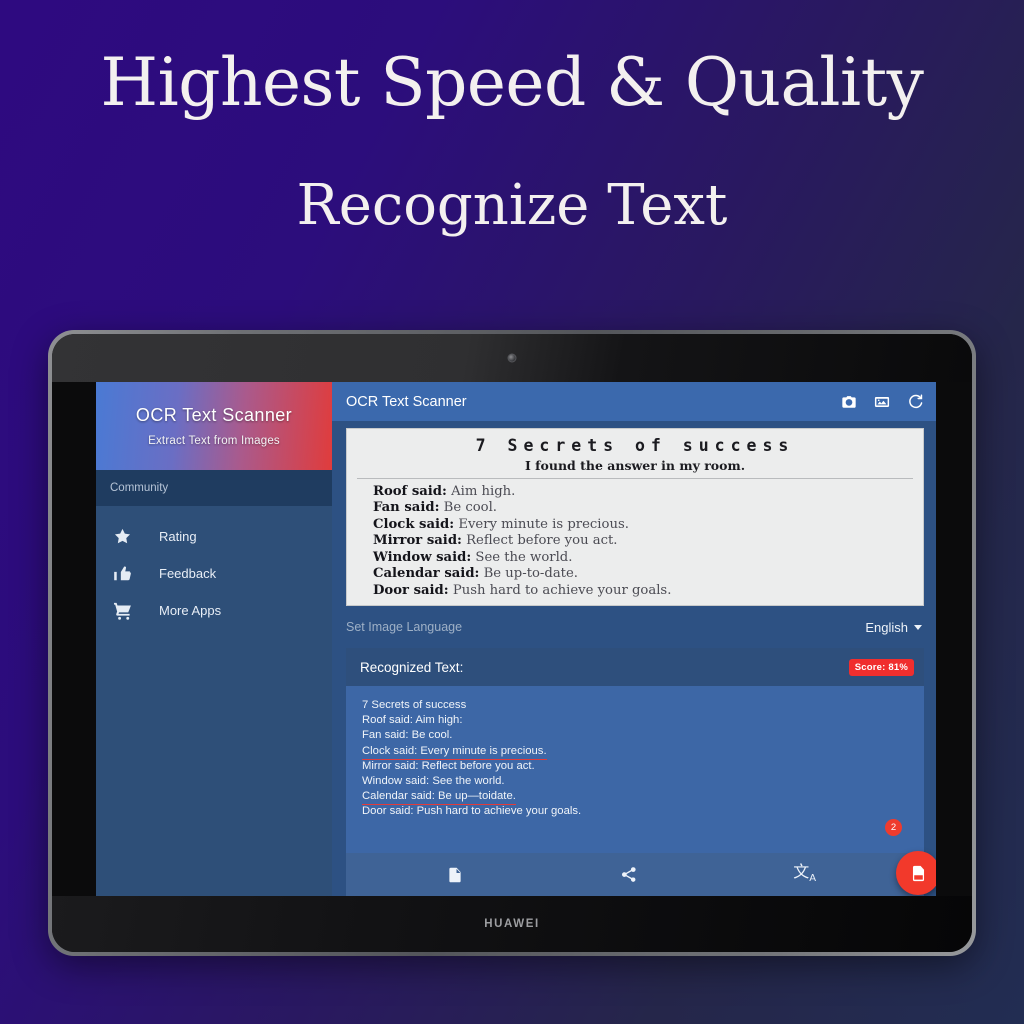 The height and width of the screenshot is (1024, 1024). What do you see at coordinates (635, 445) in the screenshot?
I see `scan-image-title: 7 Secrets of success` at bounding box center [635, 445].